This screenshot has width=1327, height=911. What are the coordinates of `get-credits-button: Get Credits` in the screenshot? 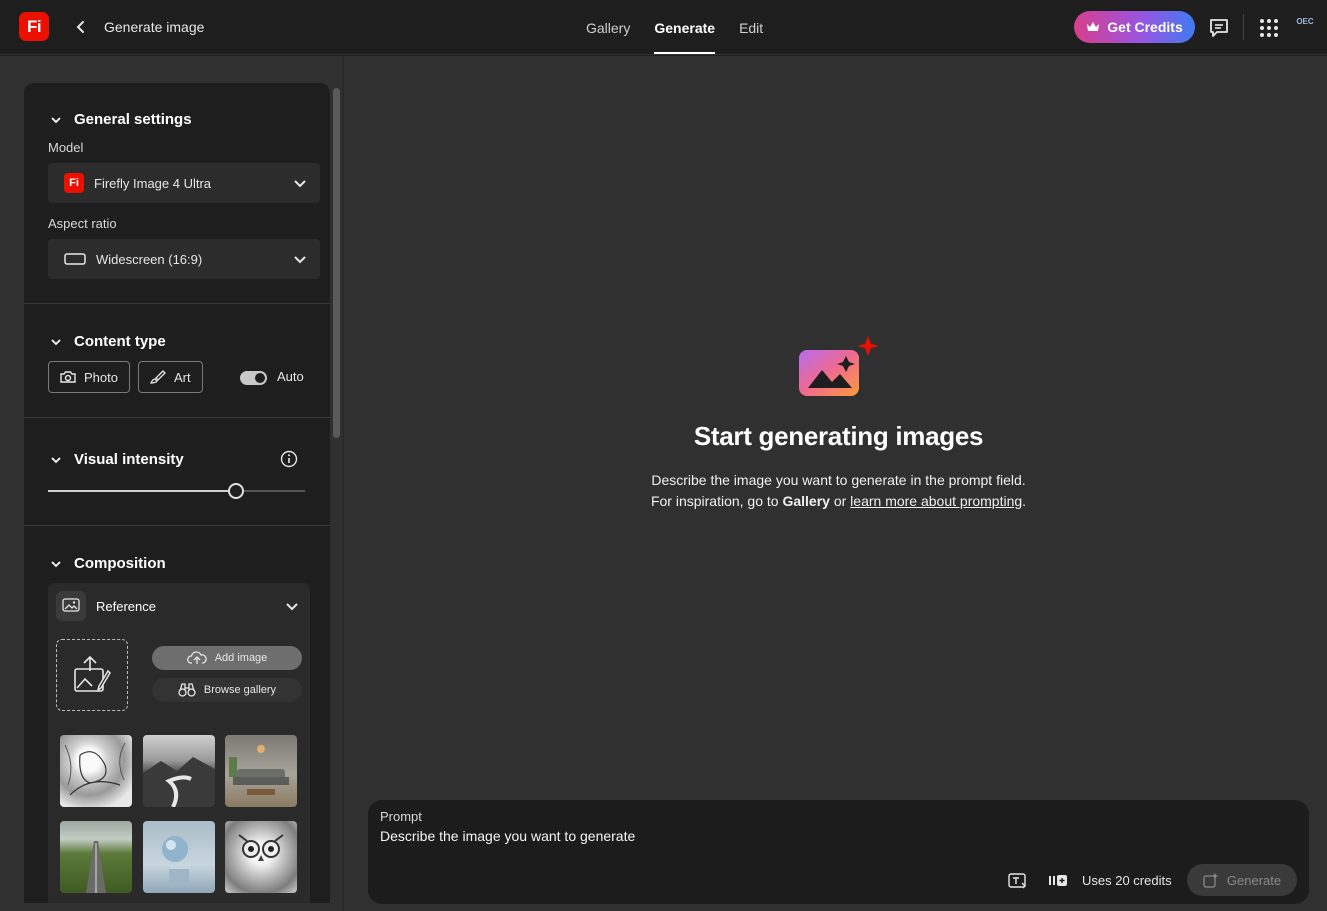 It's located at (1134, 27).